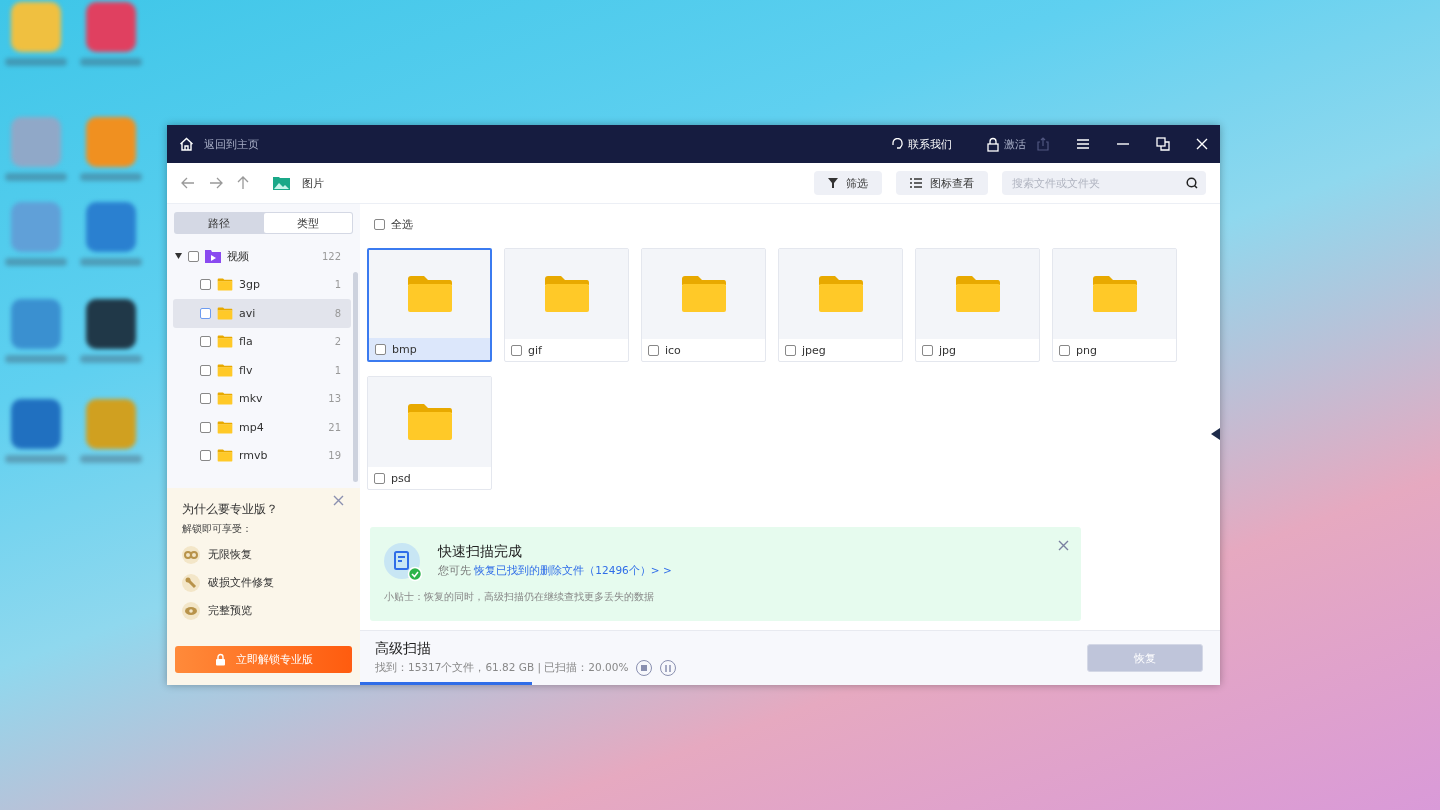  I want to click on headset-icon, so click(897, 144).